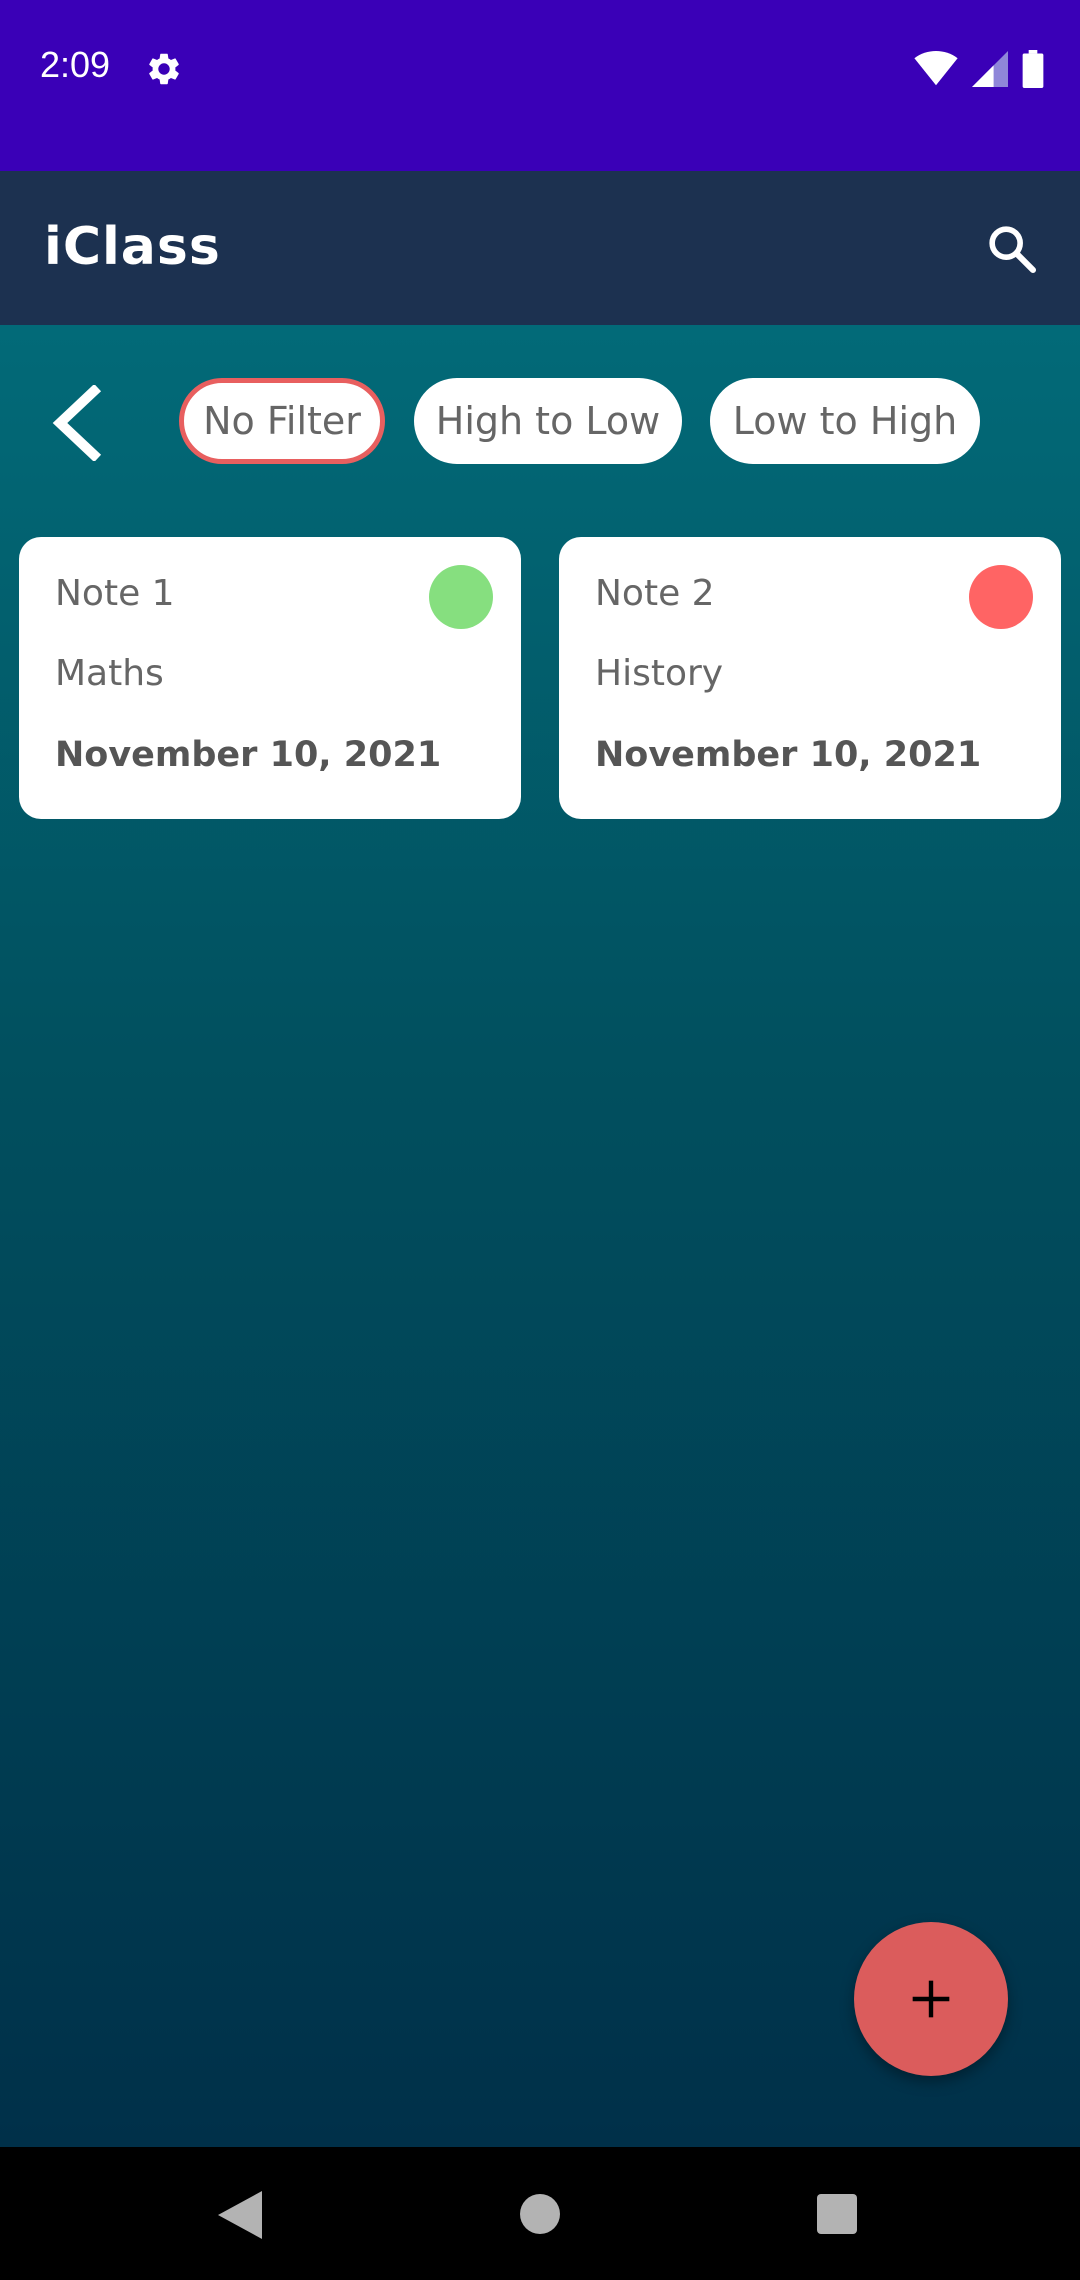 This screenshot has width=1080, height=2280. I want to click on chip-label: No Filter, so click(282, 421).